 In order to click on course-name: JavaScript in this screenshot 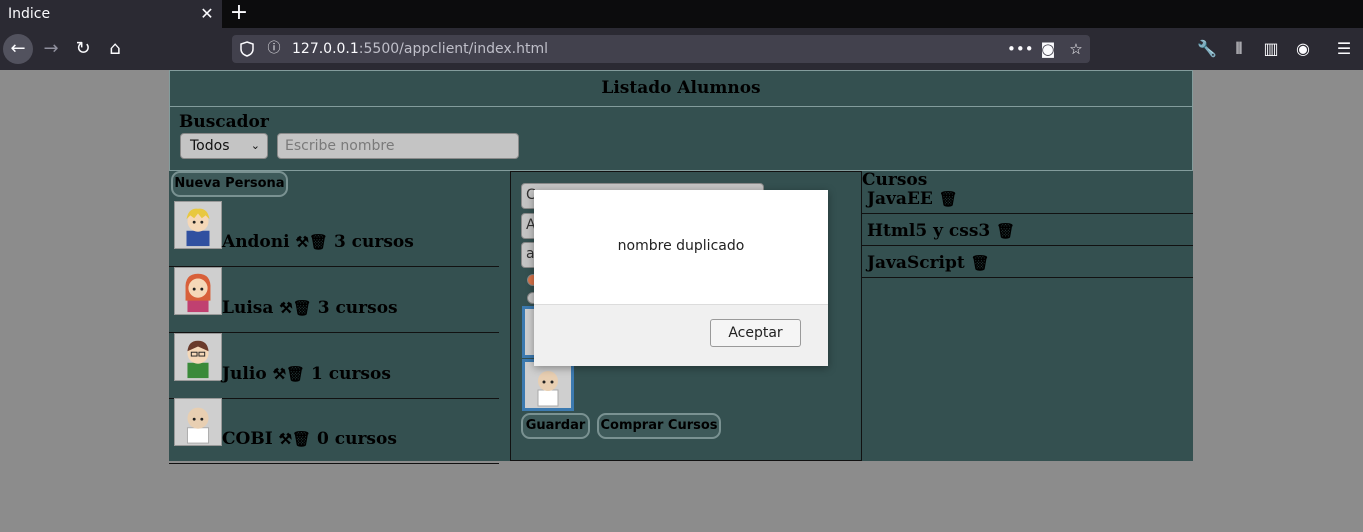, I will do `click(916, 263)`.